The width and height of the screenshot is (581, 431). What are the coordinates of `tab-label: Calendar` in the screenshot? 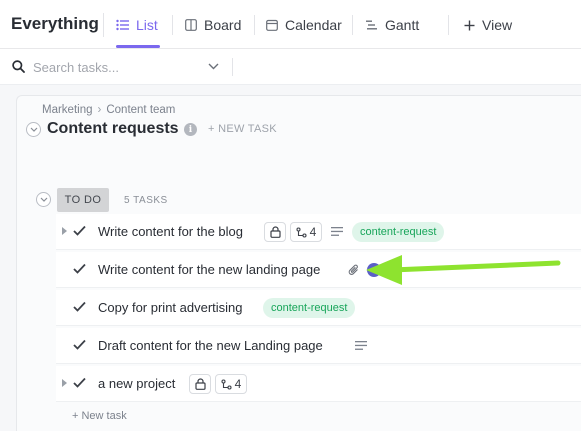 It's located at (313, 25).